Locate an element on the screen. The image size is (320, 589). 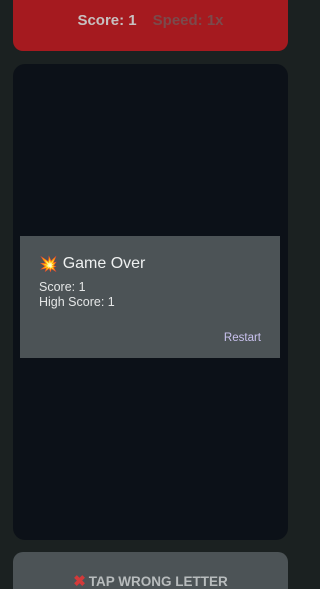
speed-display: Speed: 1x is located at coordinates (188, 20).